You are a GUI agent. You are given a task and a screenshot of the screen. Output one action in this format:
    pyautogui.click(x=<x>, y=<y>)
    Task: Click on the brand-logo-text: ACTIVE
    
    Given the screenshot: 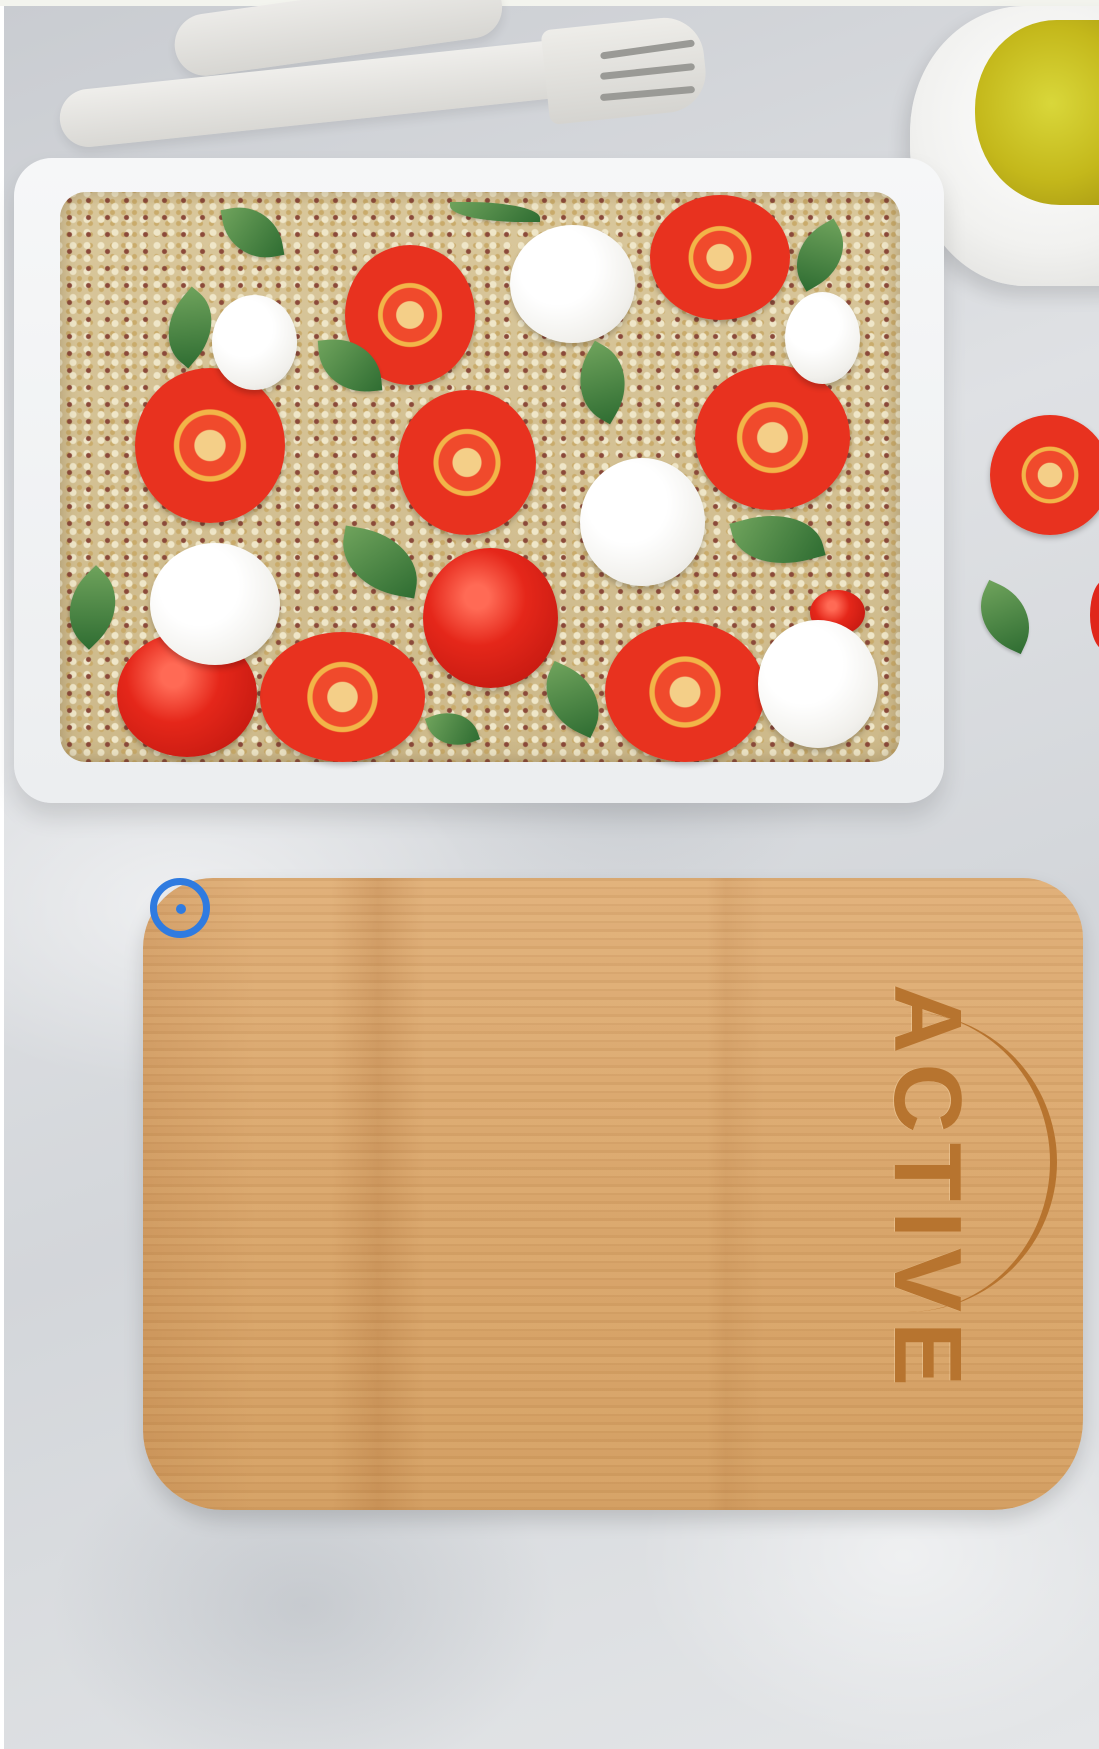 What is the action you would take?
    pyautogui.click(x=927, y=1190)
    